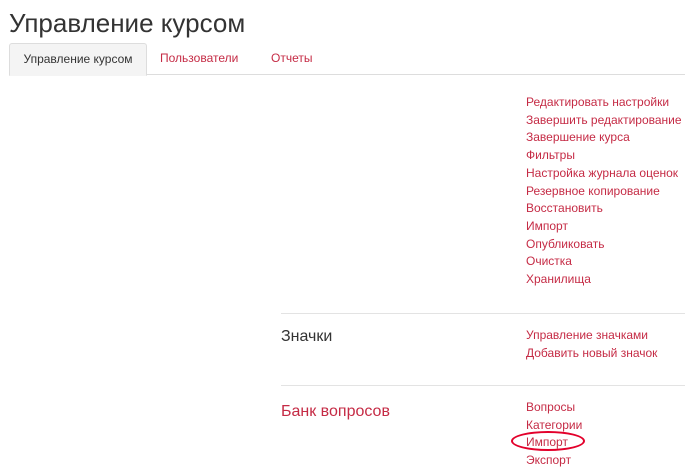 Image resolution: width=685 pixels, height=470 pixels. What do you see at coordinates (291, 58) in the screenshot?
I see `tab-reports: Отчеты` at bounding box center [291, 58].